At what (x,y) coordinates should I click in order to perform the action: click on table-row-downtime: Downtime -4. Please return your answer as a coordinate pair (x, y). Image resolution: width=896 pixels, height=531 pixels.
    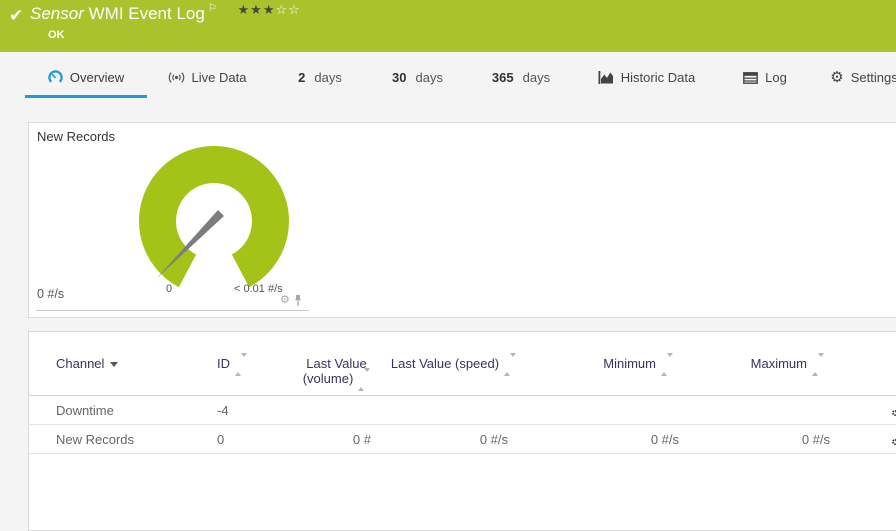
    Looking at the image, I should click on (462, 410).